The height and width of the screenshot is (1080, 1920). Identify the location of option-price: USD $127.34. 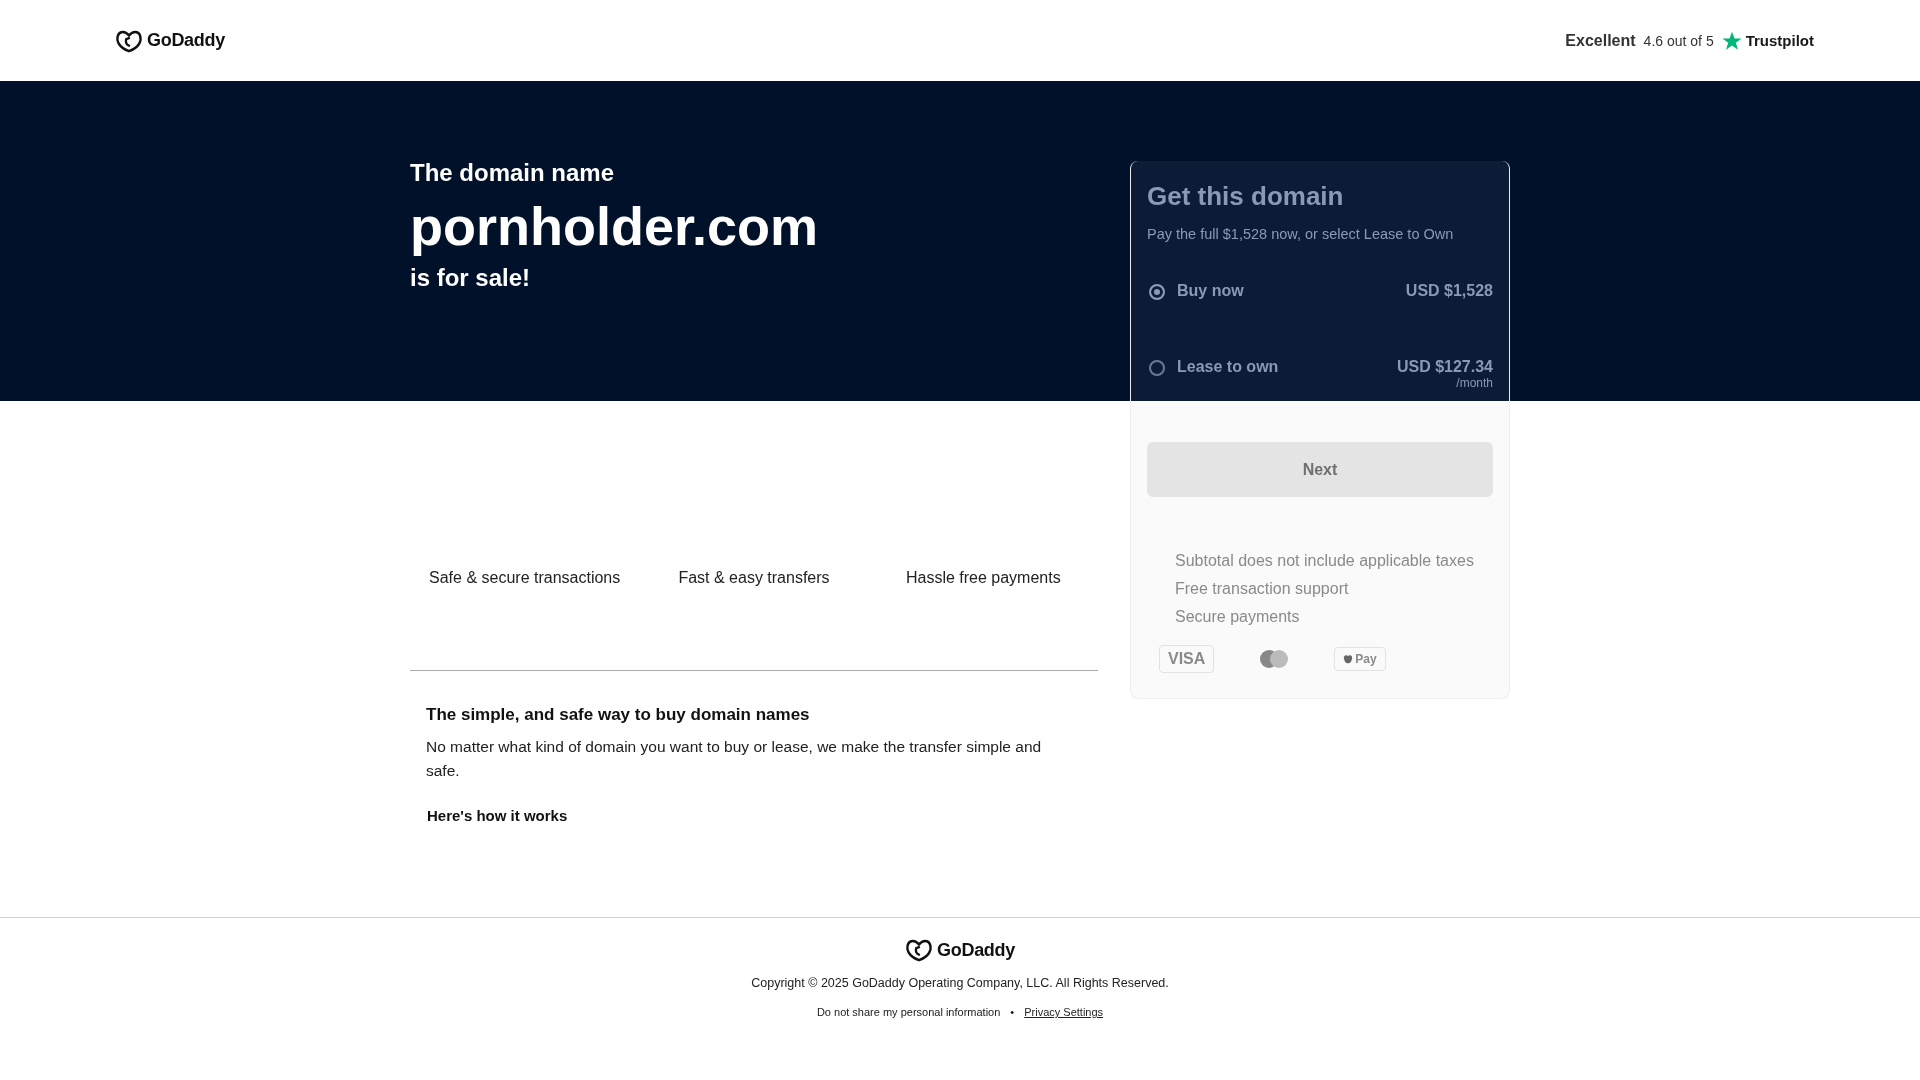
(1444, 367).